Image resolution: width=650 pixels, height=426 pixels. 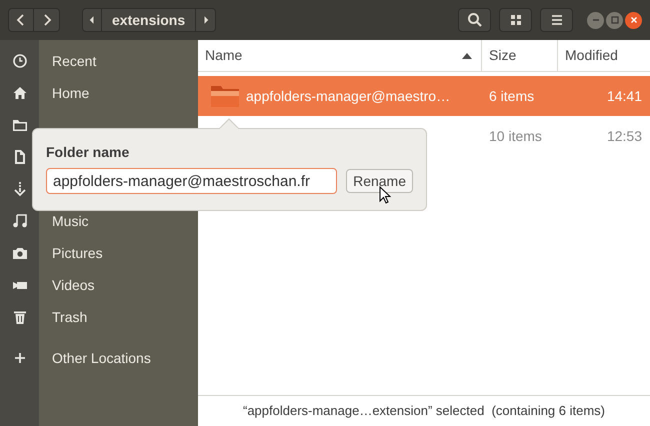 What do you see at coordinates (223, 55) in the screenshot?
I see `column-header: Name` at bounding box center [223, 55].